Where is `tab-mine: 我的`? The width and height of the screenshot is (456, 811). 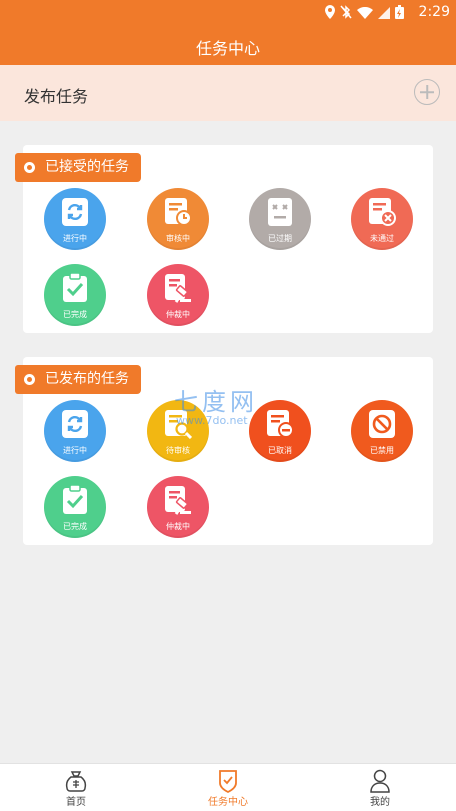
tab-mine: 我的 is located at coordinates (380, 787).